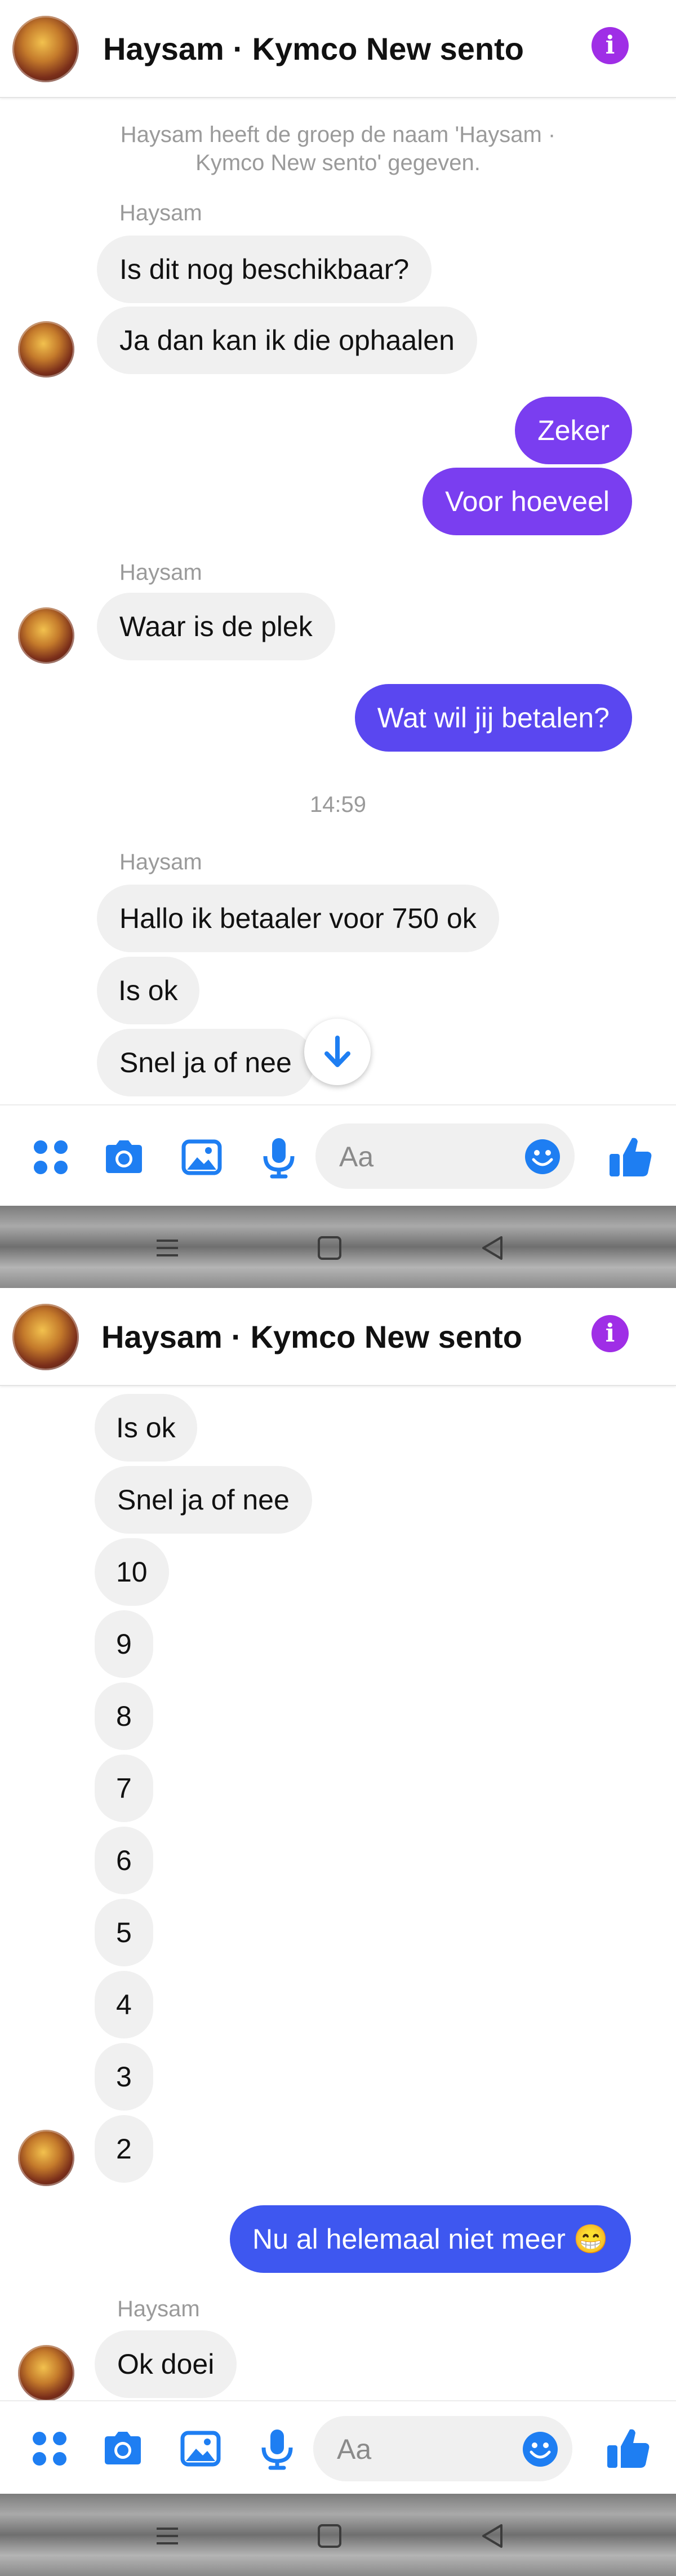 The image size is (676, 2576). Describe the element at coordinates (431, 2239) in the screenshot. I see `outgoing-message: Nu al helemaal niet meer 😁` at that location.